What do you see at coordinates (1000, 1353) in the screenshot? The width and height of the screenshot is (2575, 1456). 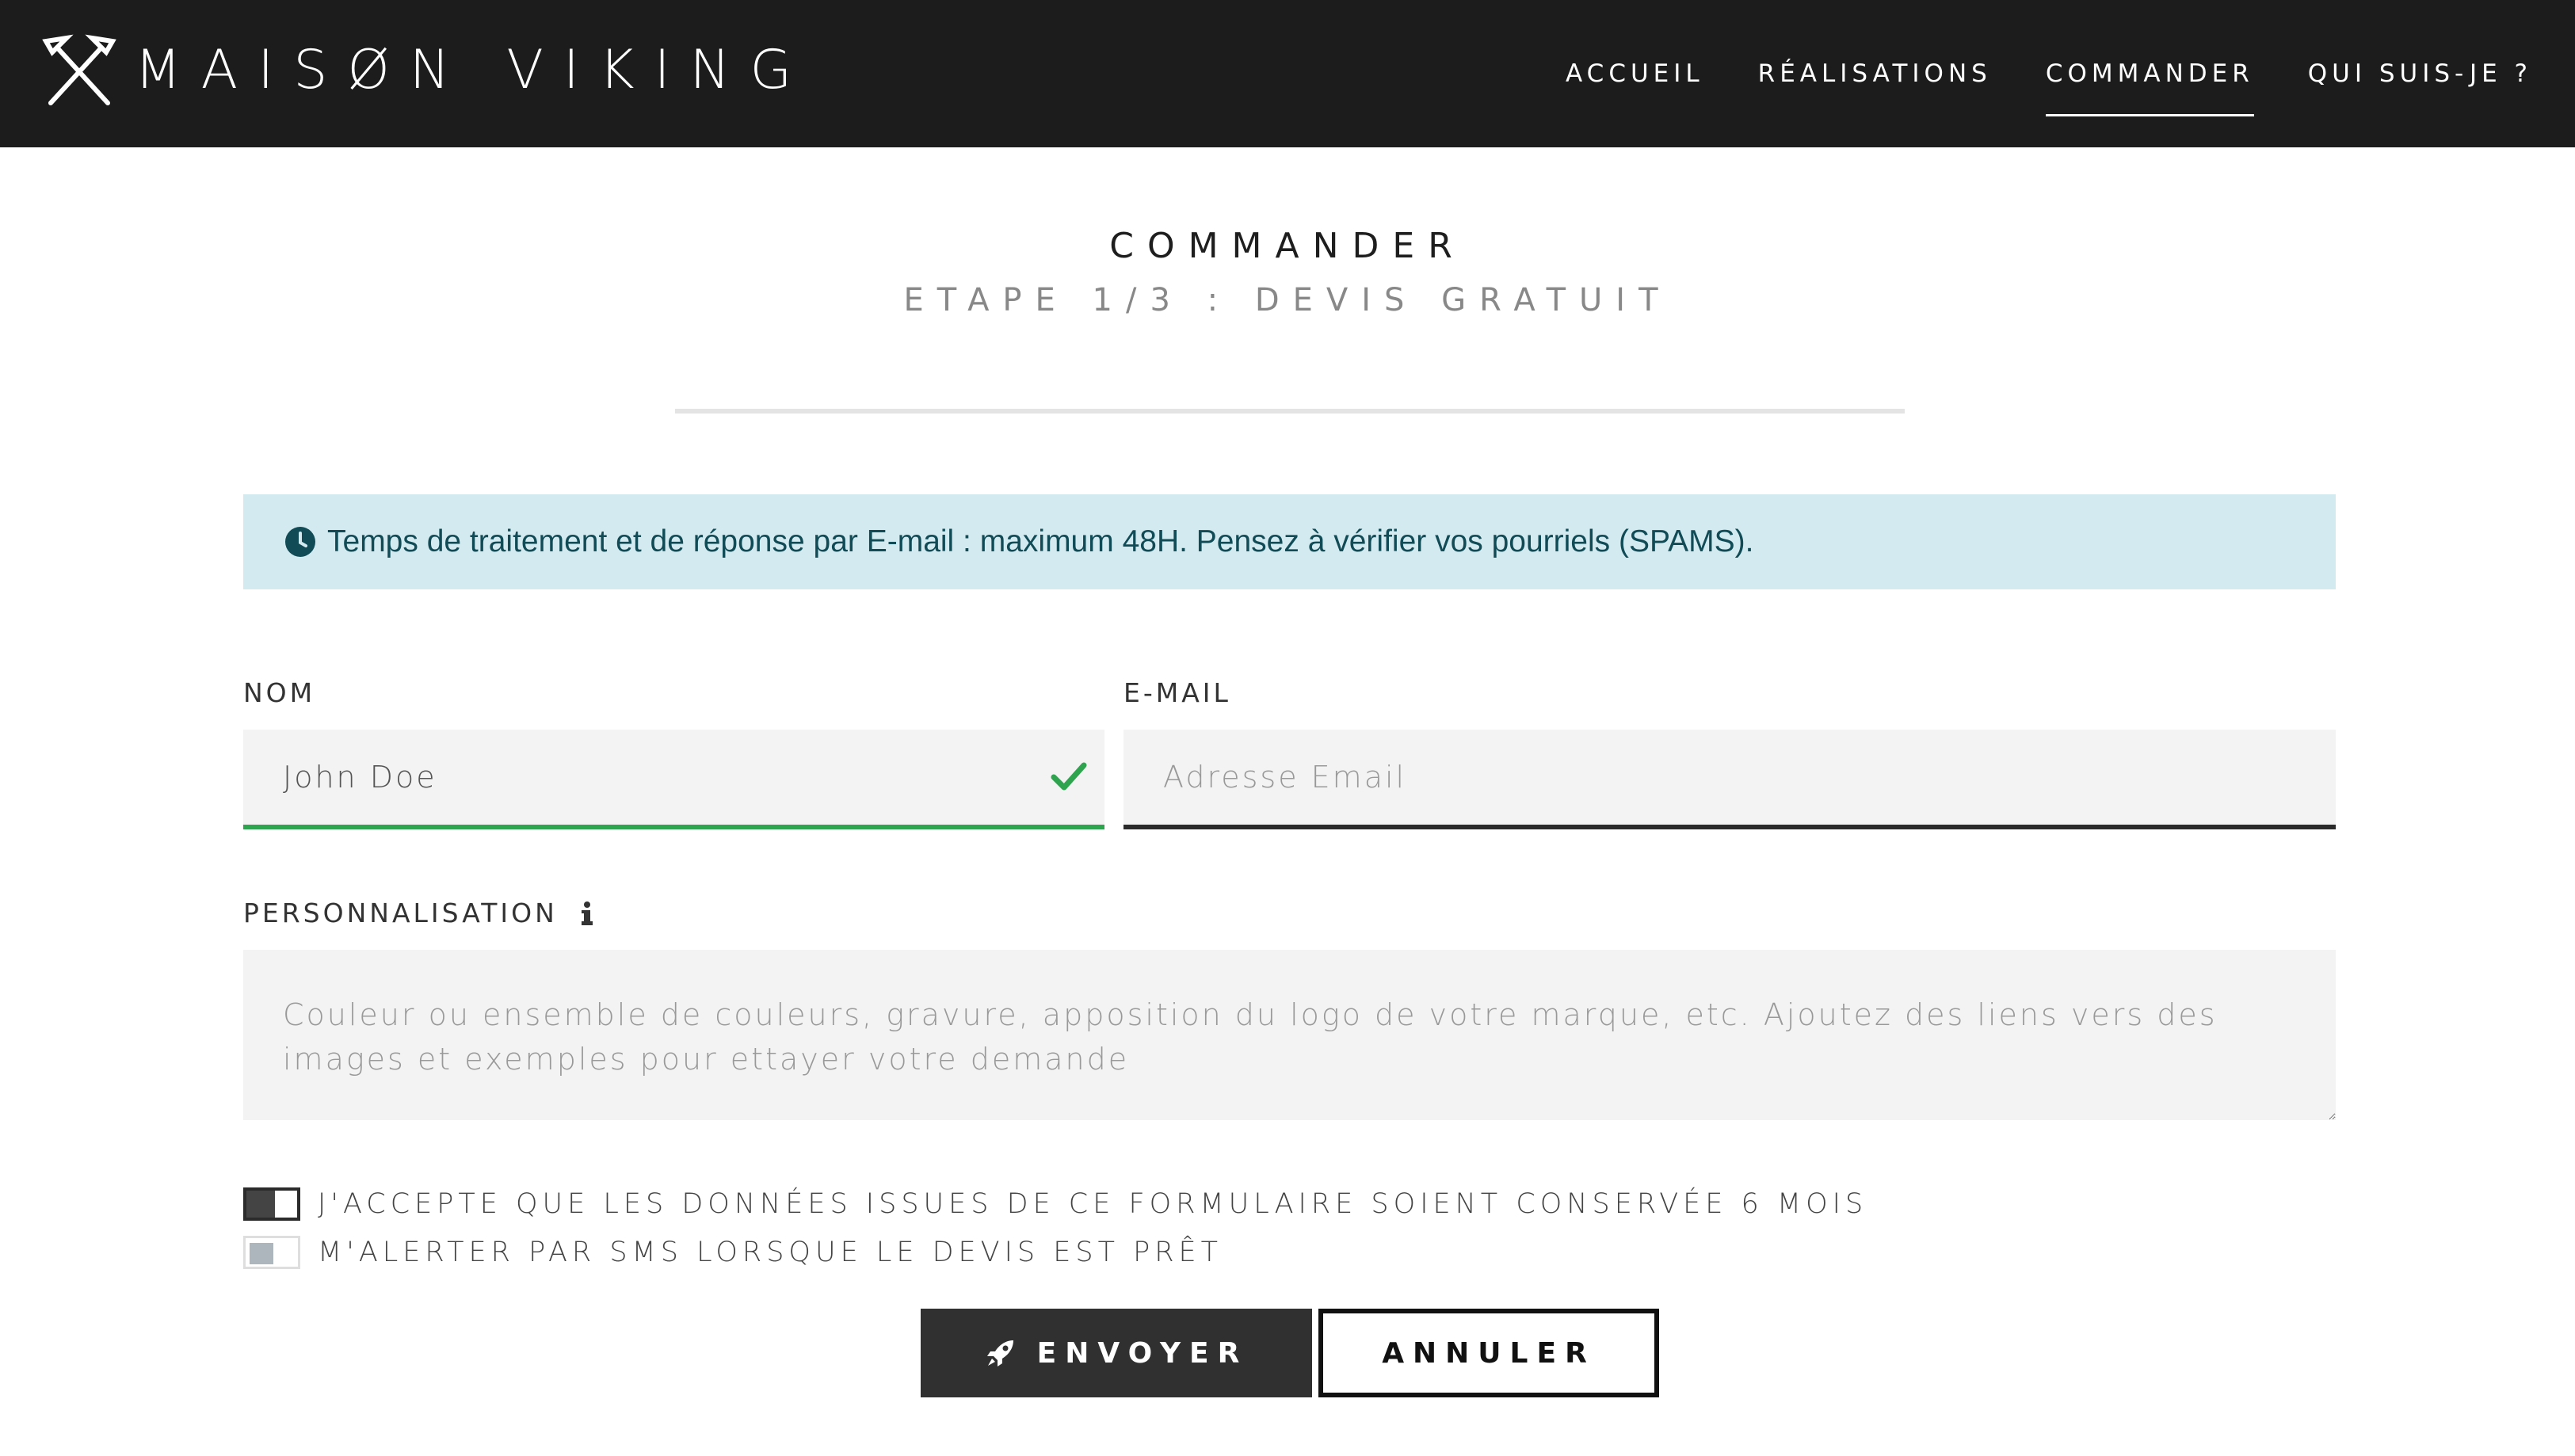 I see `rocket-icon` at bounding box center [1000, 1353].